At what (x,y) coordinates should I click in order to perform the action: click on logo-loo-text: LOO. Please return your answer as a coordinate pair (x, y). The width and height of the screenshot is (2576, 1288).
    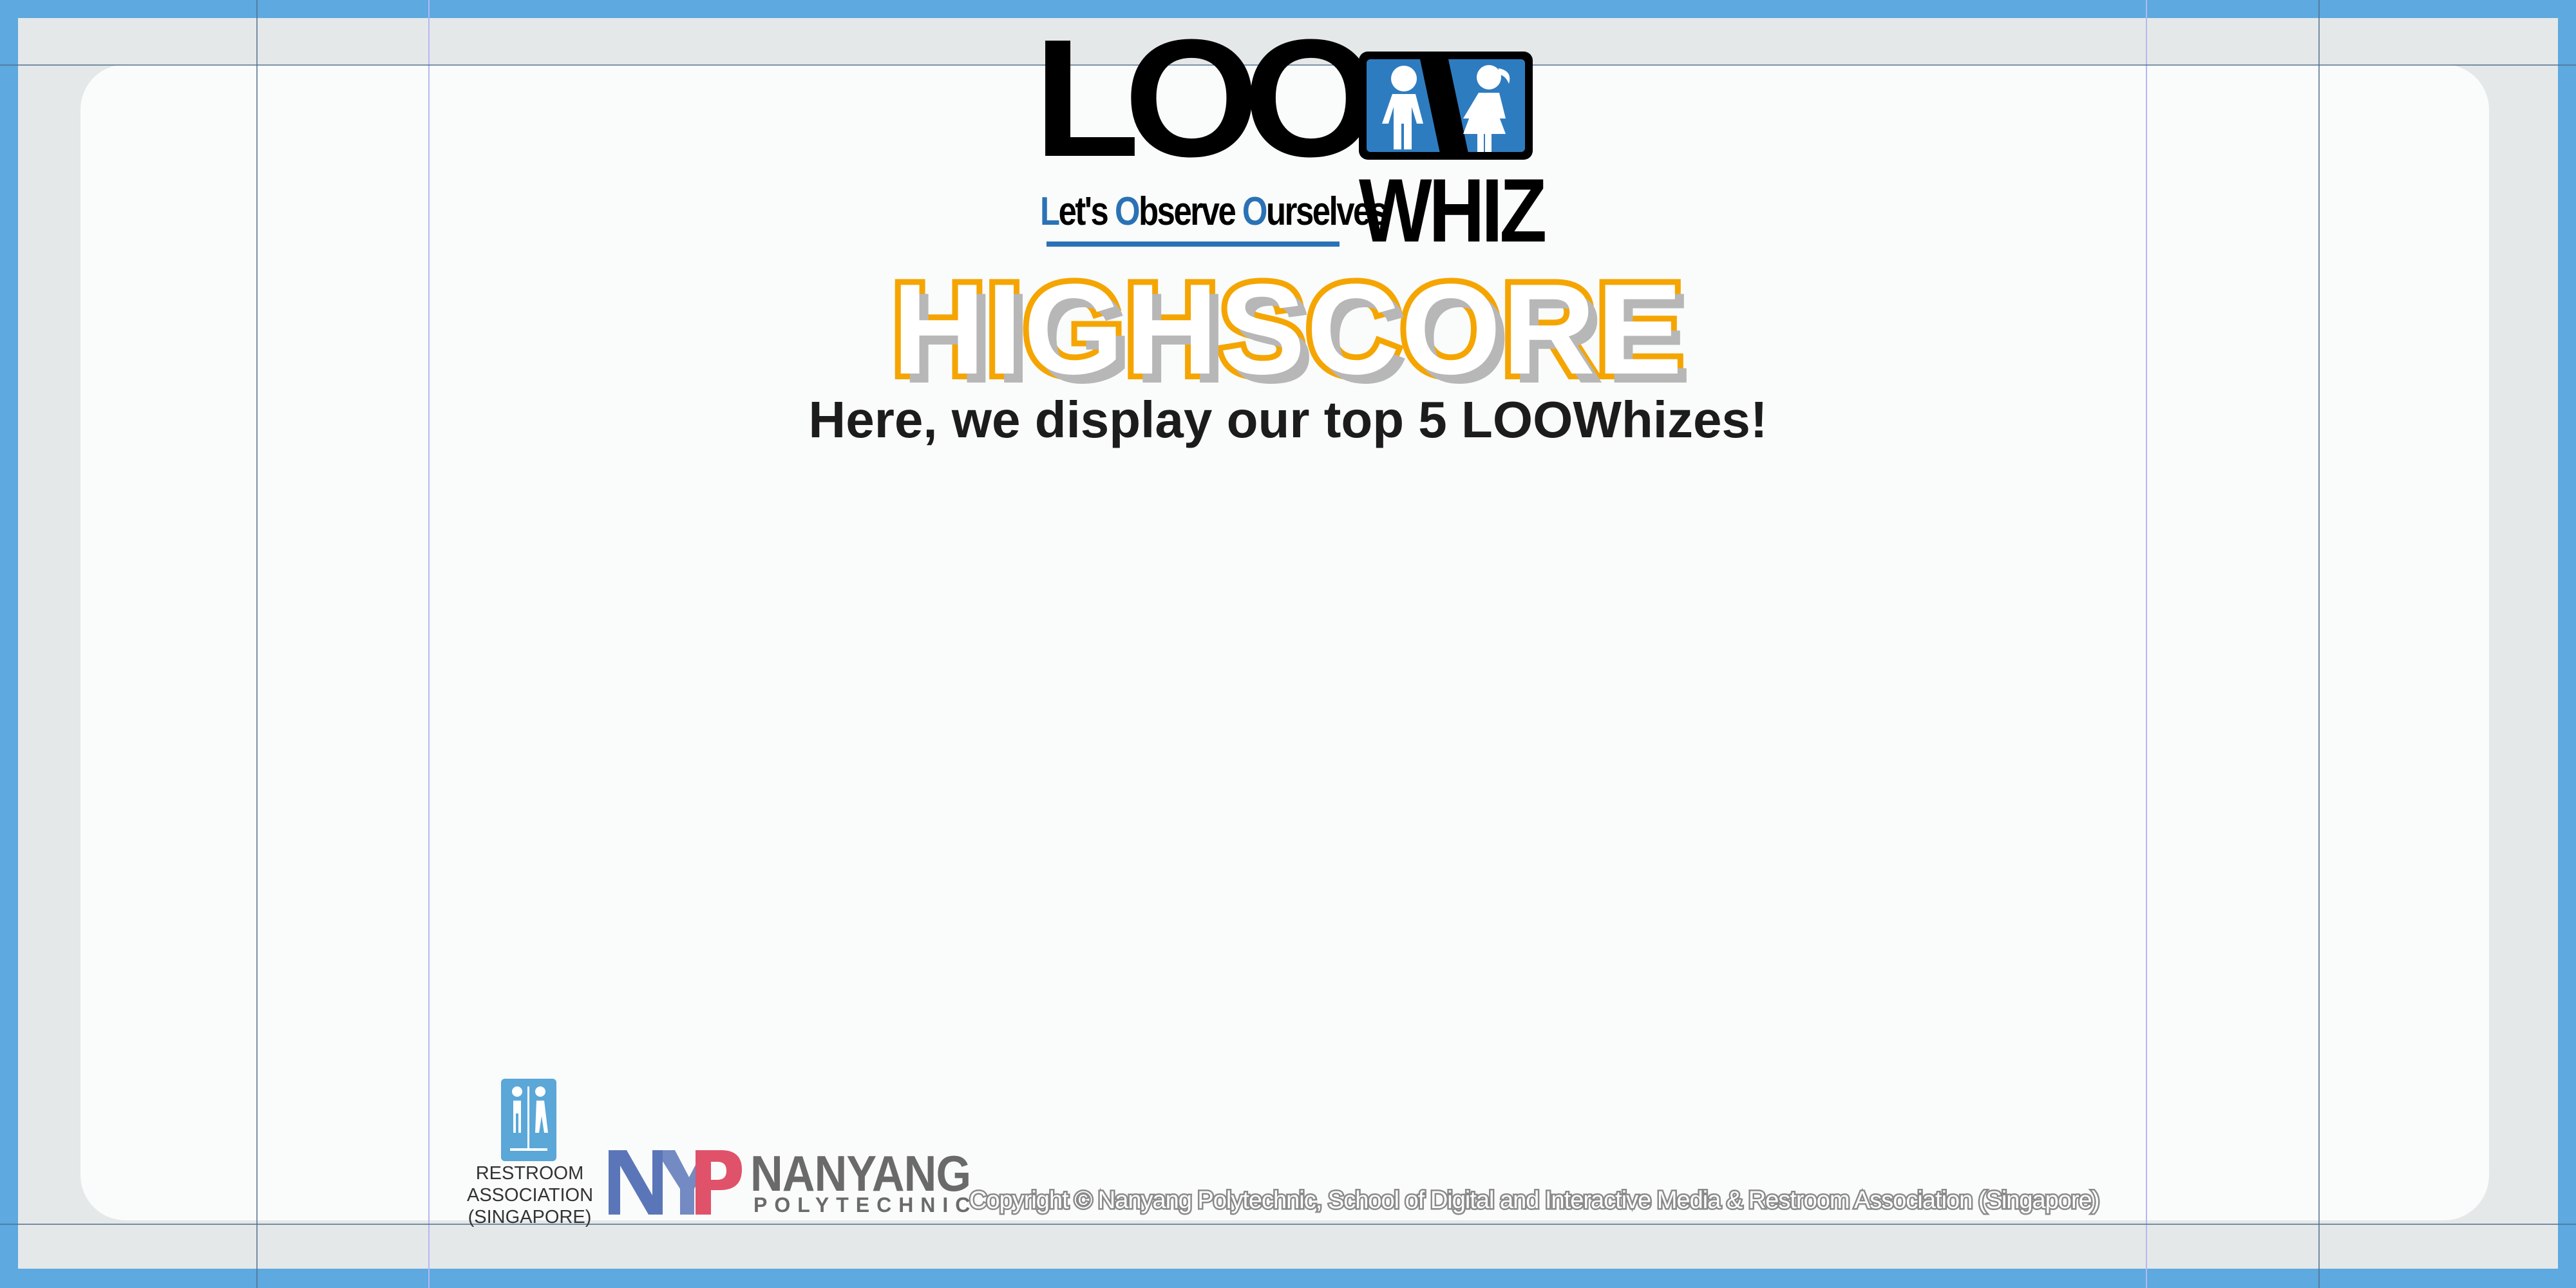
    Looking at the image, I should click on (1206, 99).